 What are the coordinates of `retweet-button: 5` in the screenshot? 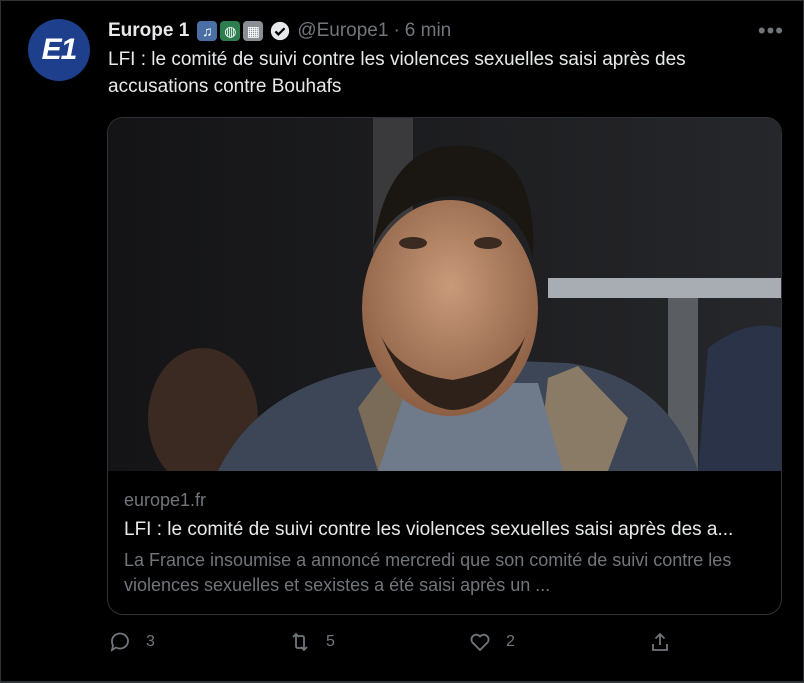 It's located at (311, 642).